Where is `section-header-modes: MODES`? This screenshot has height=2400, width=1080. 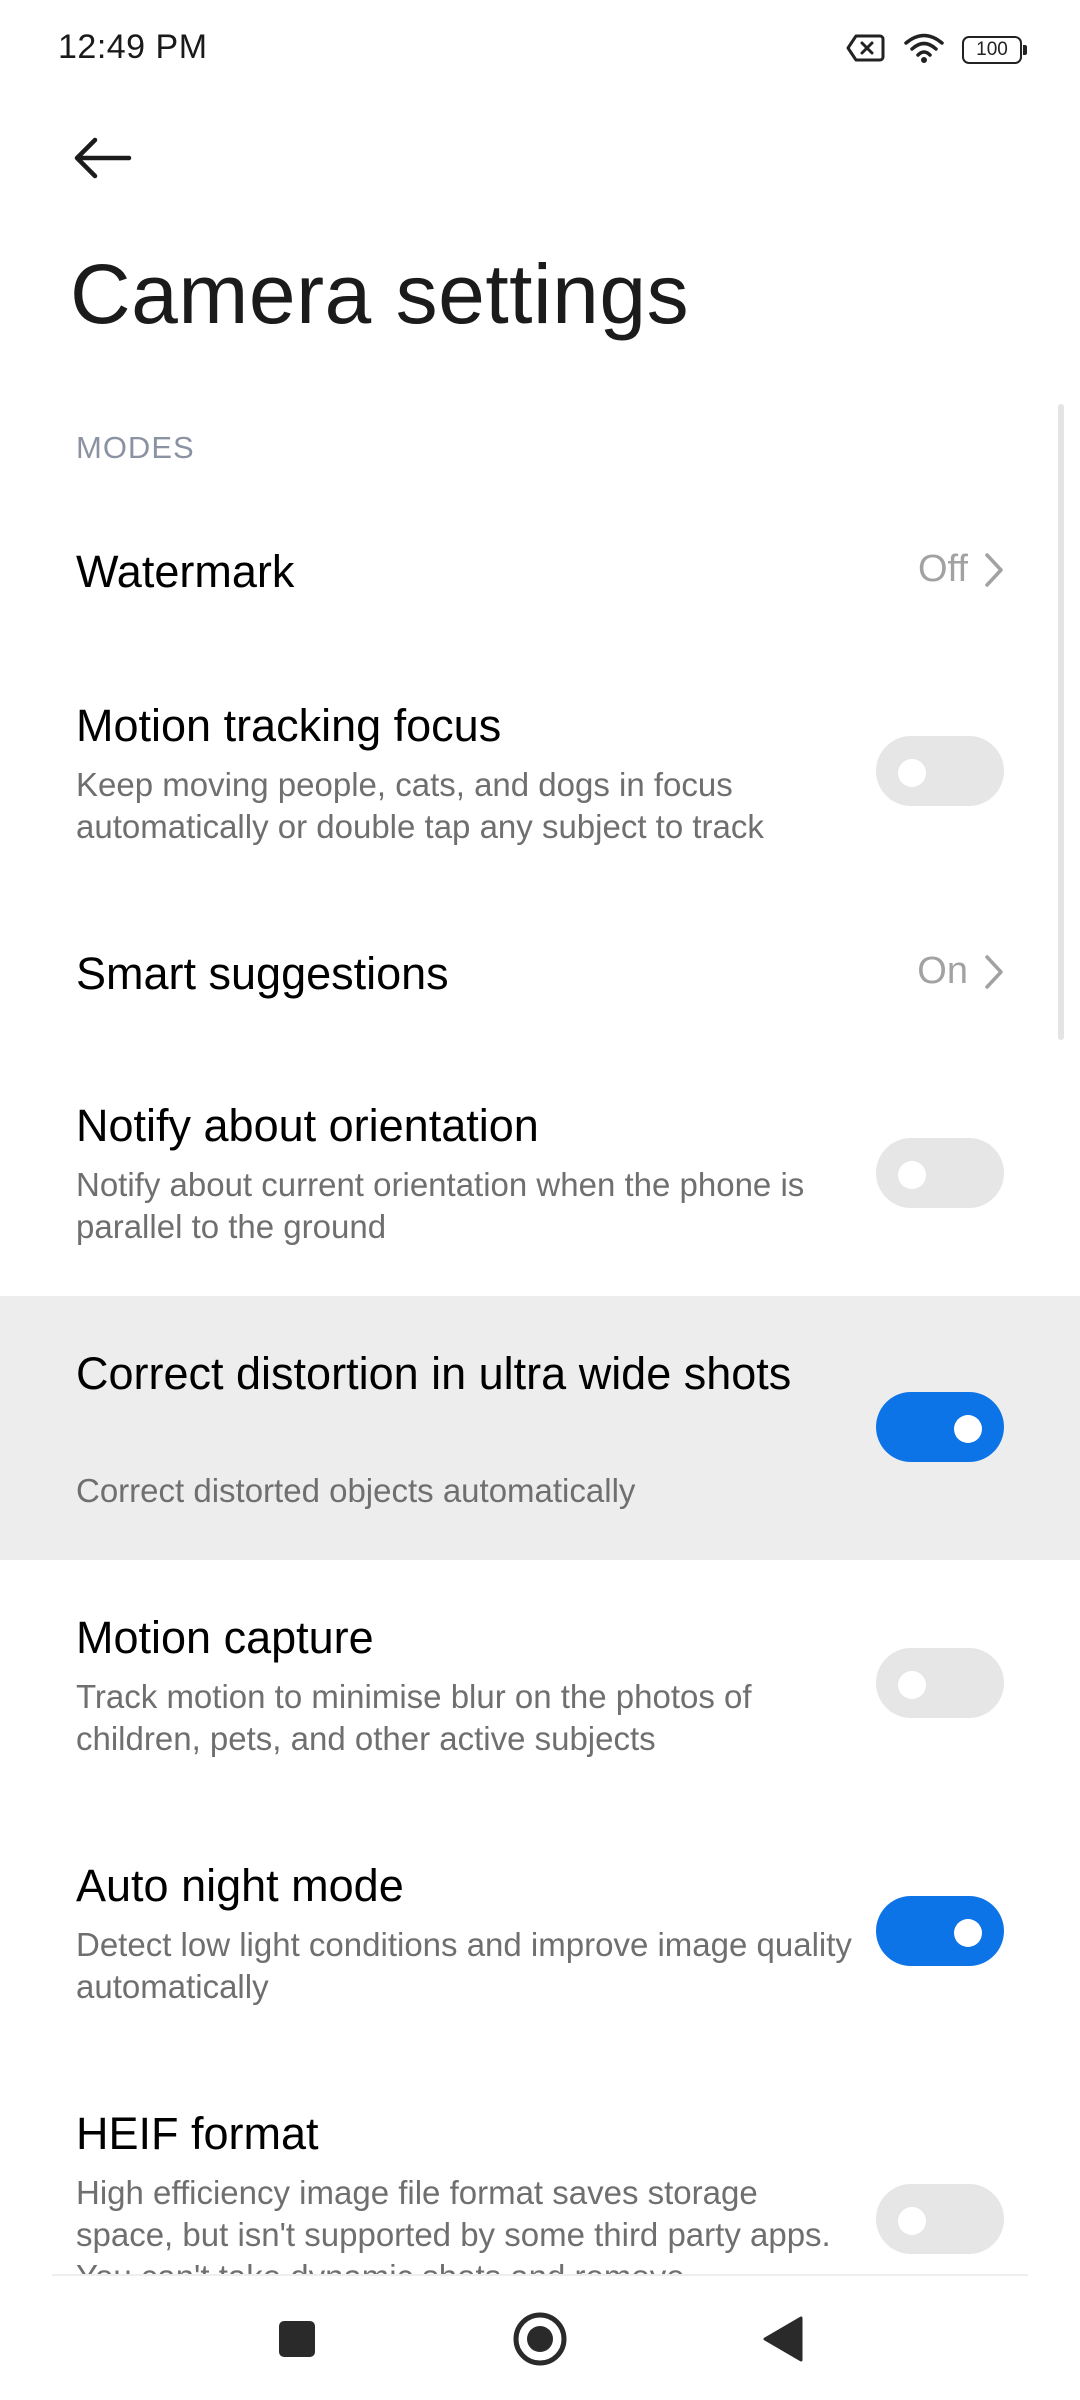 section-header-modes: MODES is located at coordinates (135, 447).